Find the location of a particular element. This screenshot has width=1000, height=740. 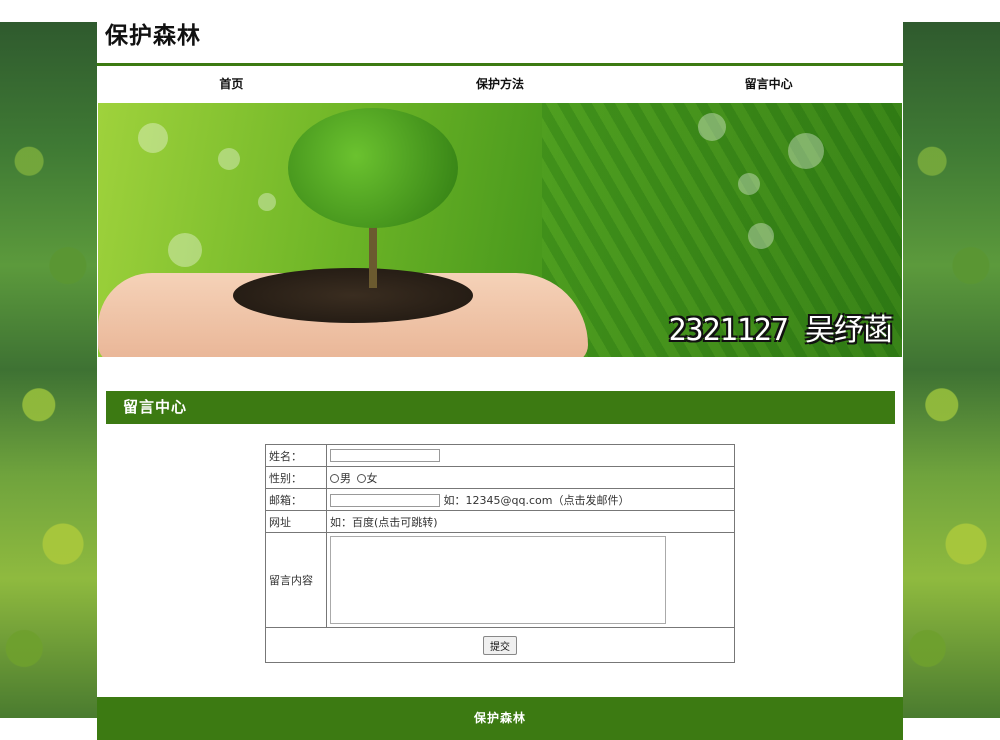

tree-icon is located at coordinates (373, 168).